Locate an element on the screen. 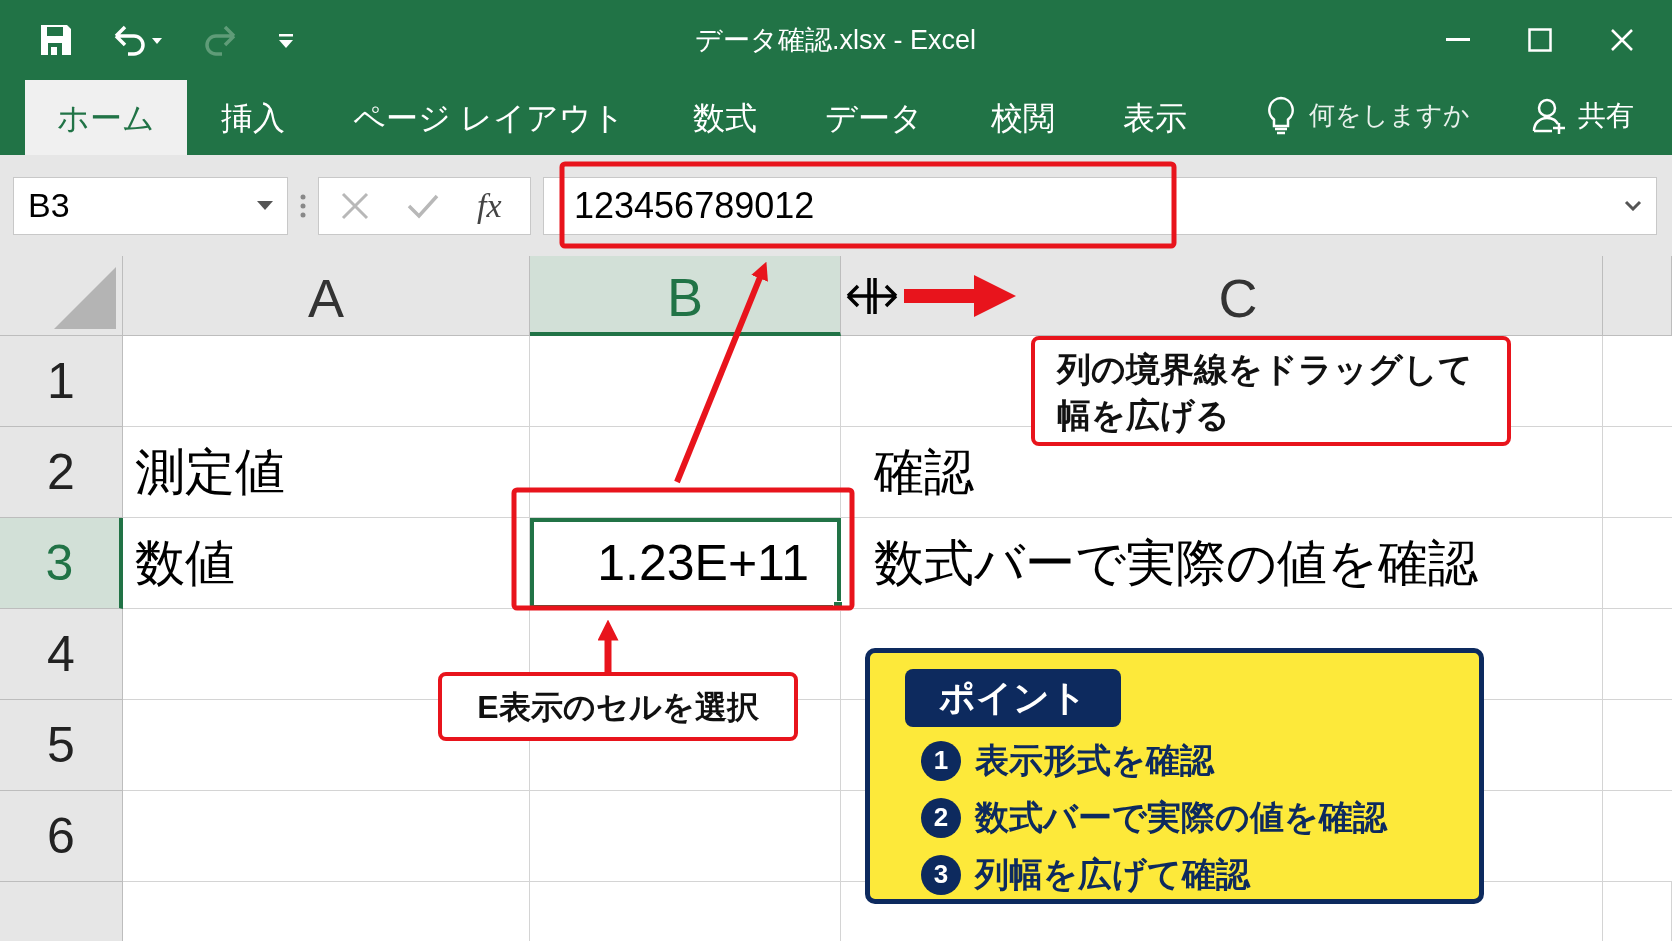 This screenshot has width=1672, height=941. minimize-icon is located at coordinates (1458, 40).